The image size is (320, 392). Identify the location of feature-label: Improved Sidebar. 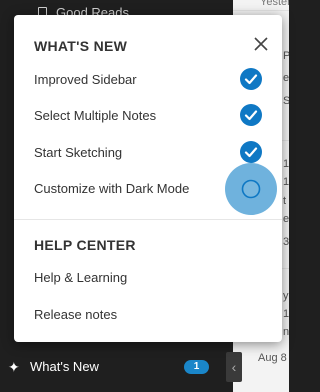
(85, 79).